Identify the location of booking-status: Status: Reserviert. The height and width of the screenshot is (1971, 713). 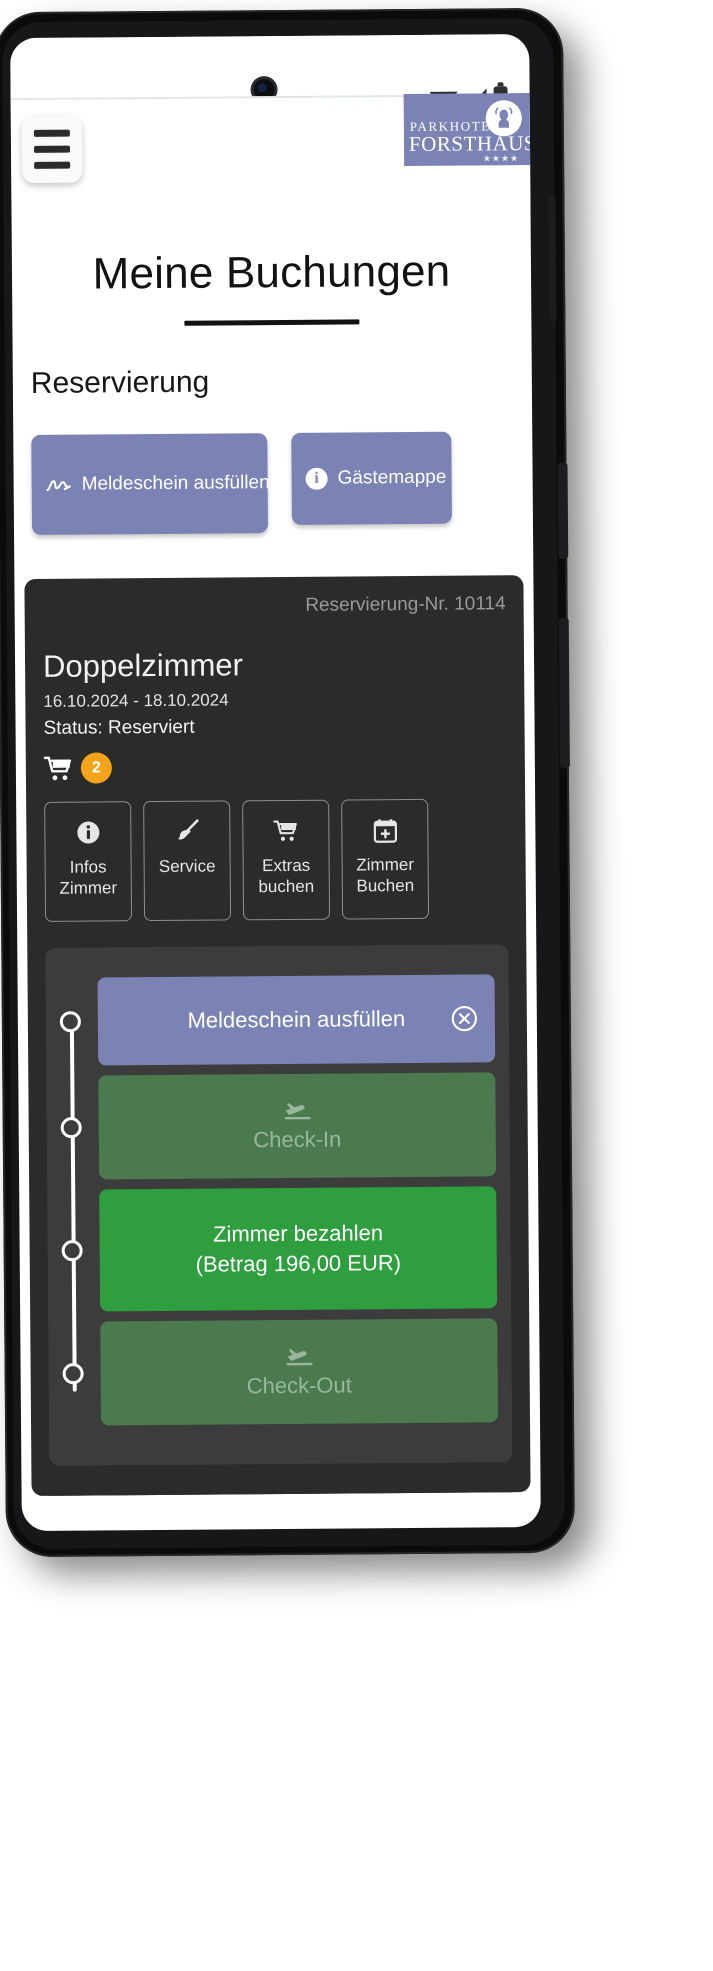
(119, 727).